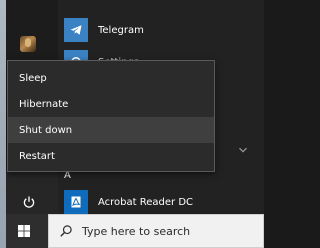 The width and height of the screenshot is (320, 248). Describe the element at coordinates (76, 30) in the screenshot. I see `telegram-icon` at that location.